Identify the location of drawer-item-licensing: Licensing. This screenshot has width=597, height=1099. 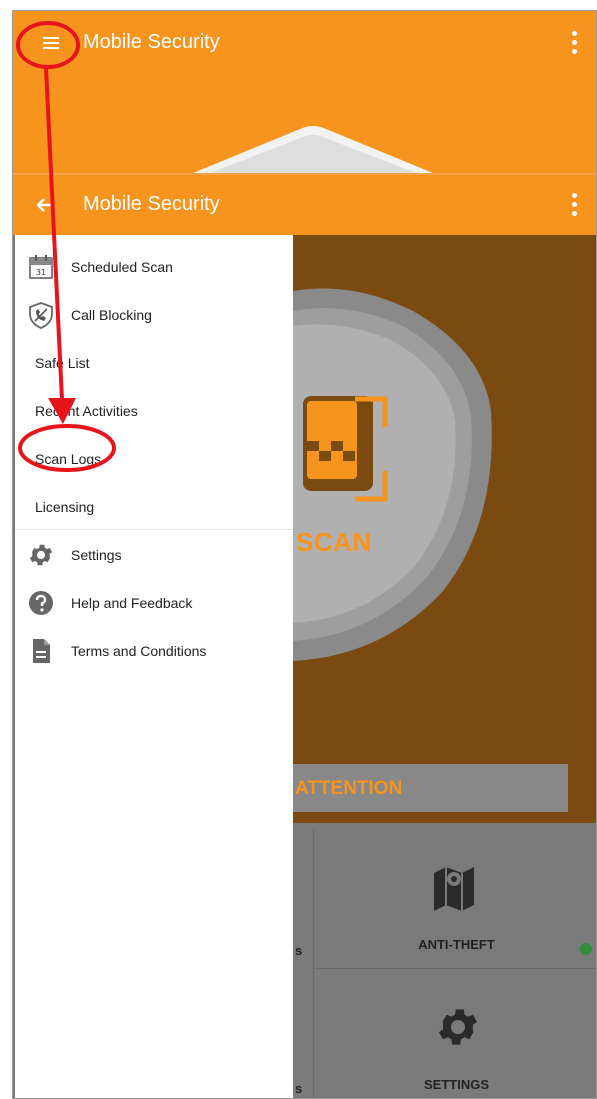
(154, 507).